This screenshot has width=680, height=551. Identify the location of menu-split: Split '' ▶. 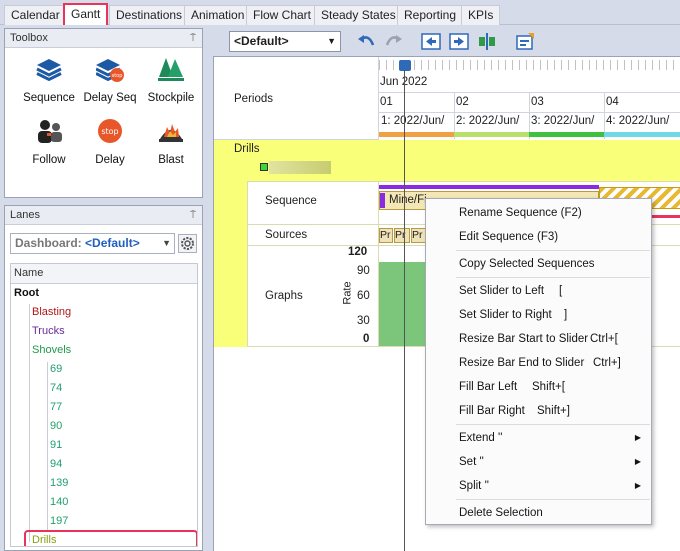
(538, 486).